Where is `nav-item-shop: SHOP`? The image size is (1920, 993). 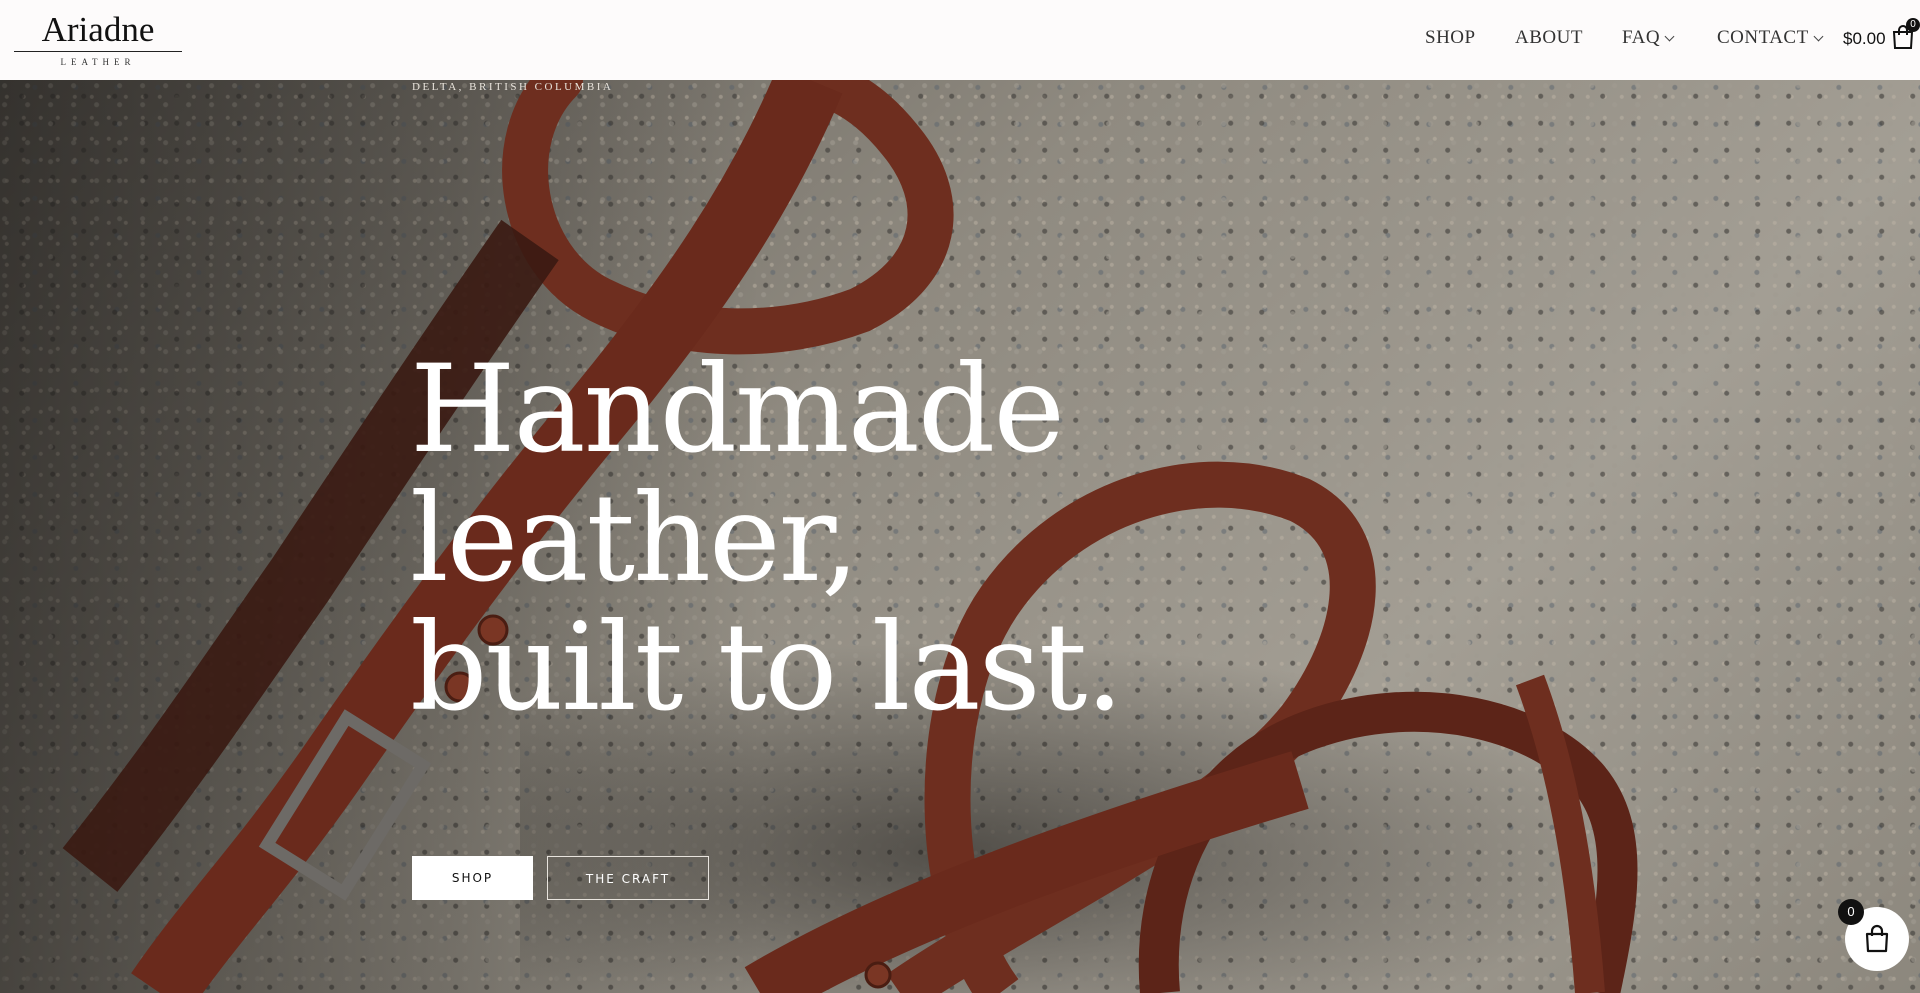
nav-item-shop: SHOP is located at coordinates (1450, 38).